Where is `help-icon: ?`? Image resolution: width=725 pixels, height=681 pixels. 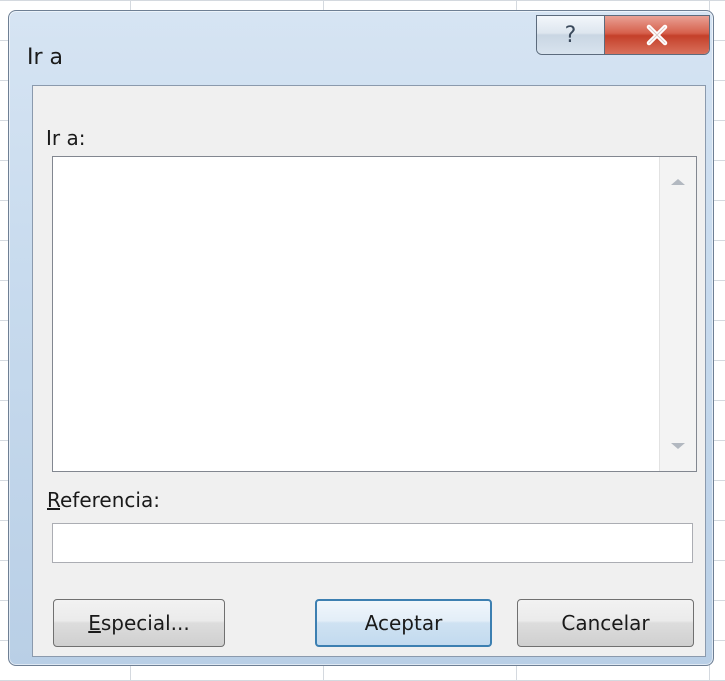
help-icon: ? is located at coordinates (570, 35).